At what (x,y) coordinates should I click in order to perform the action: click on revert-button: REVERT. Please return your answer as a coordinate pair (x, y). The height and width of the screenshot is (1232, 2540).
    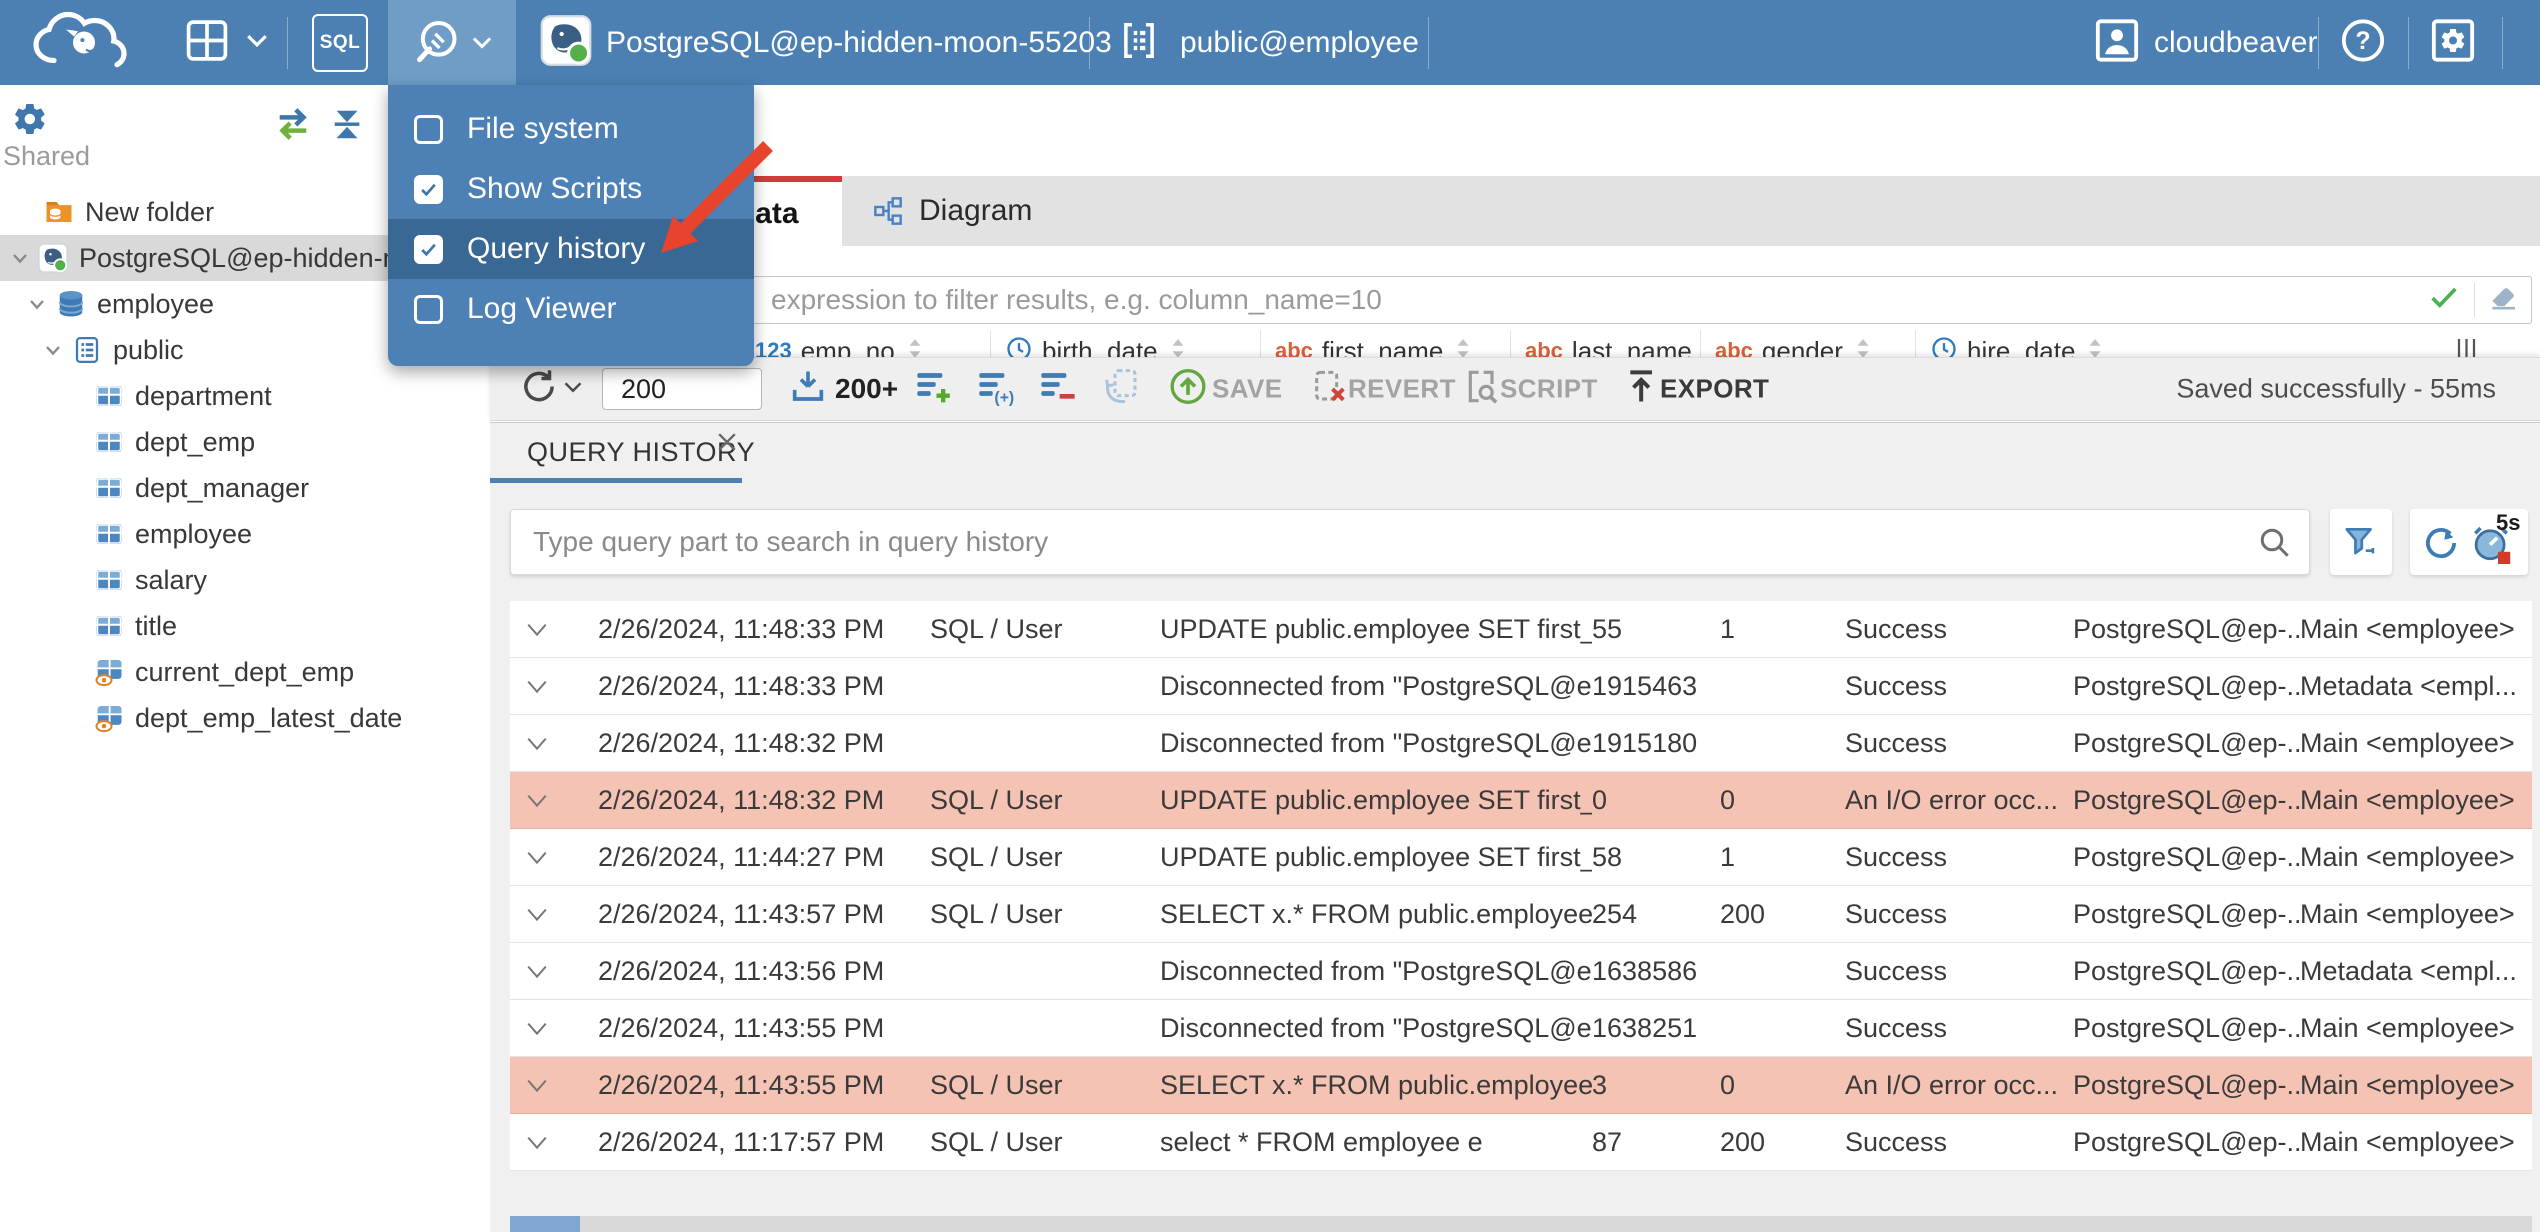
    Looking at the image, I should click on (1402, 389).